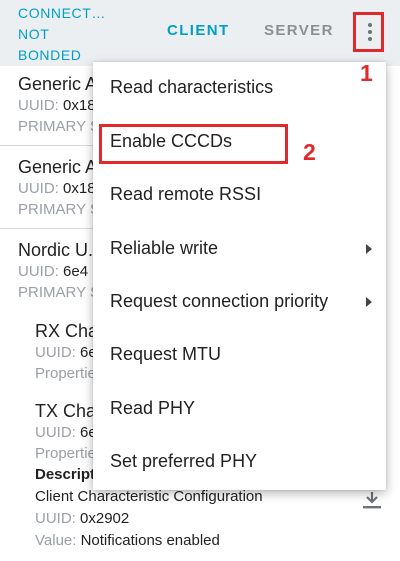  I want to click on overflow-menu-button, so click(368, 32).